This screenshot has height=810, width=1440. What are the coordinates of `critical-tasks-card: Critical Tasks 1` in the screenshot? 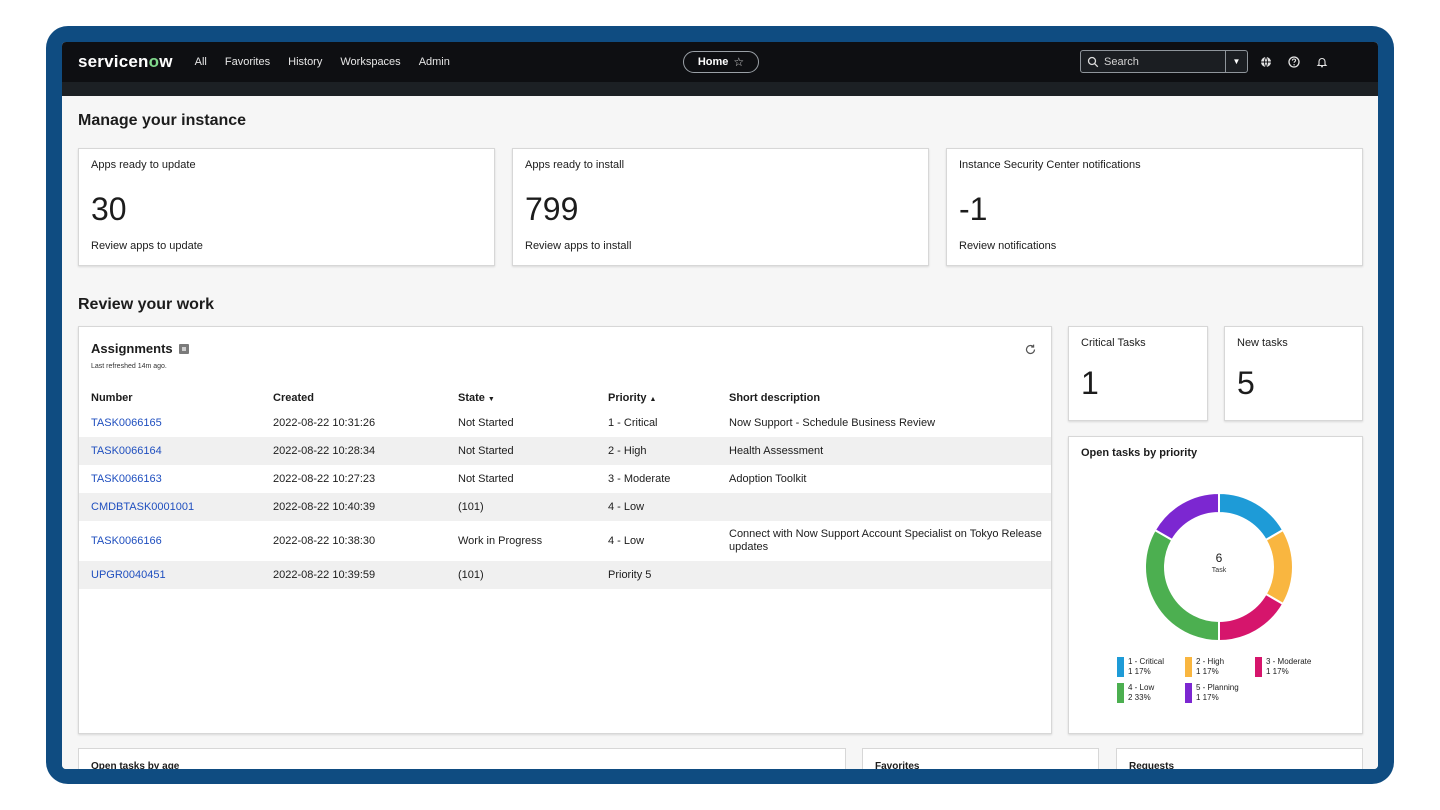 It's located at (1138, 373).